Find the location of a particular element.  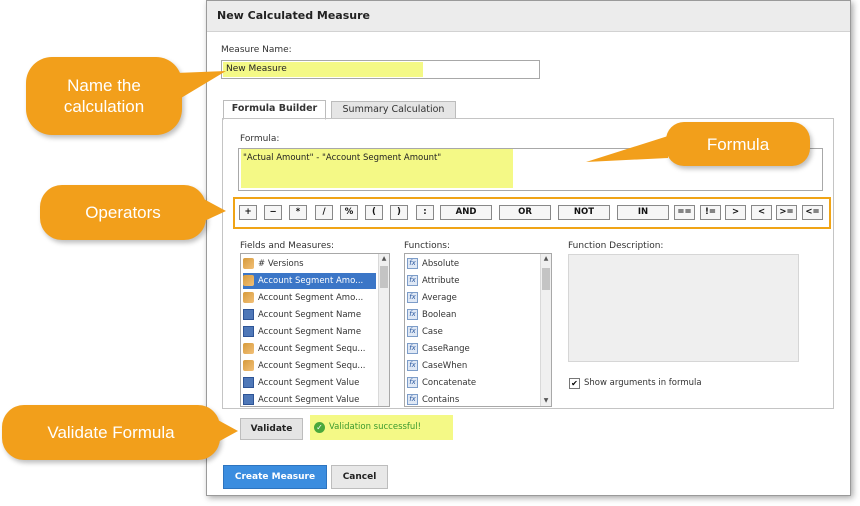

operator-equals-button: == is located at coordinates (684, 212).